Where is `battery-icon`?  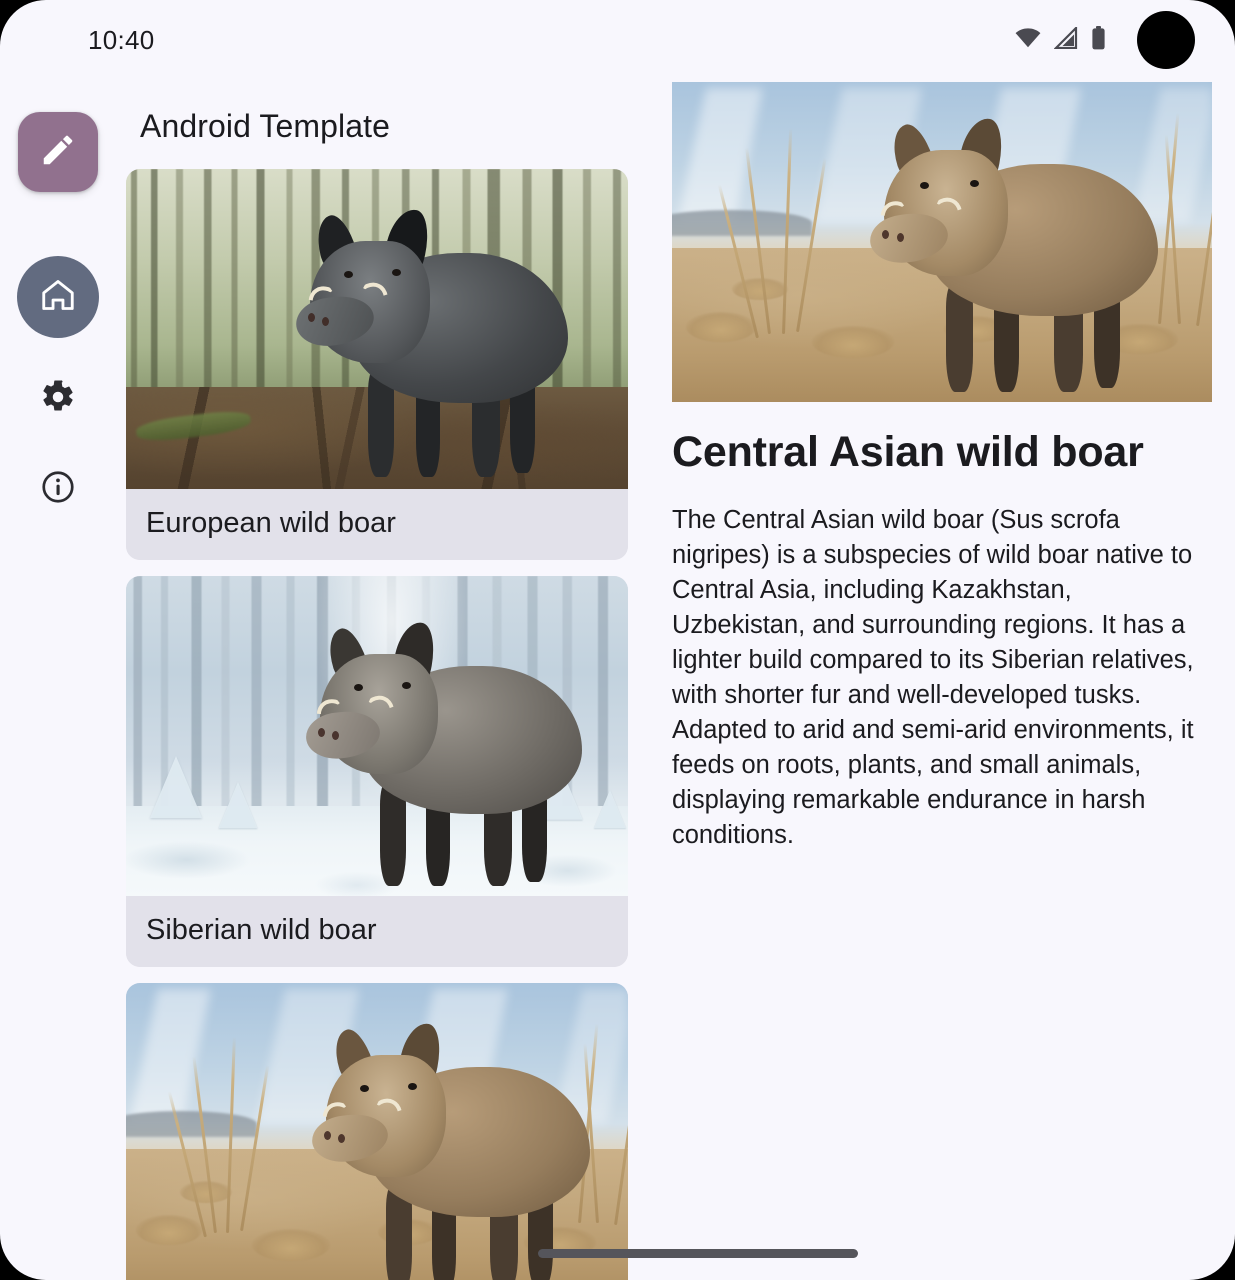
battery-icon is located at coordinates (1098, 40).